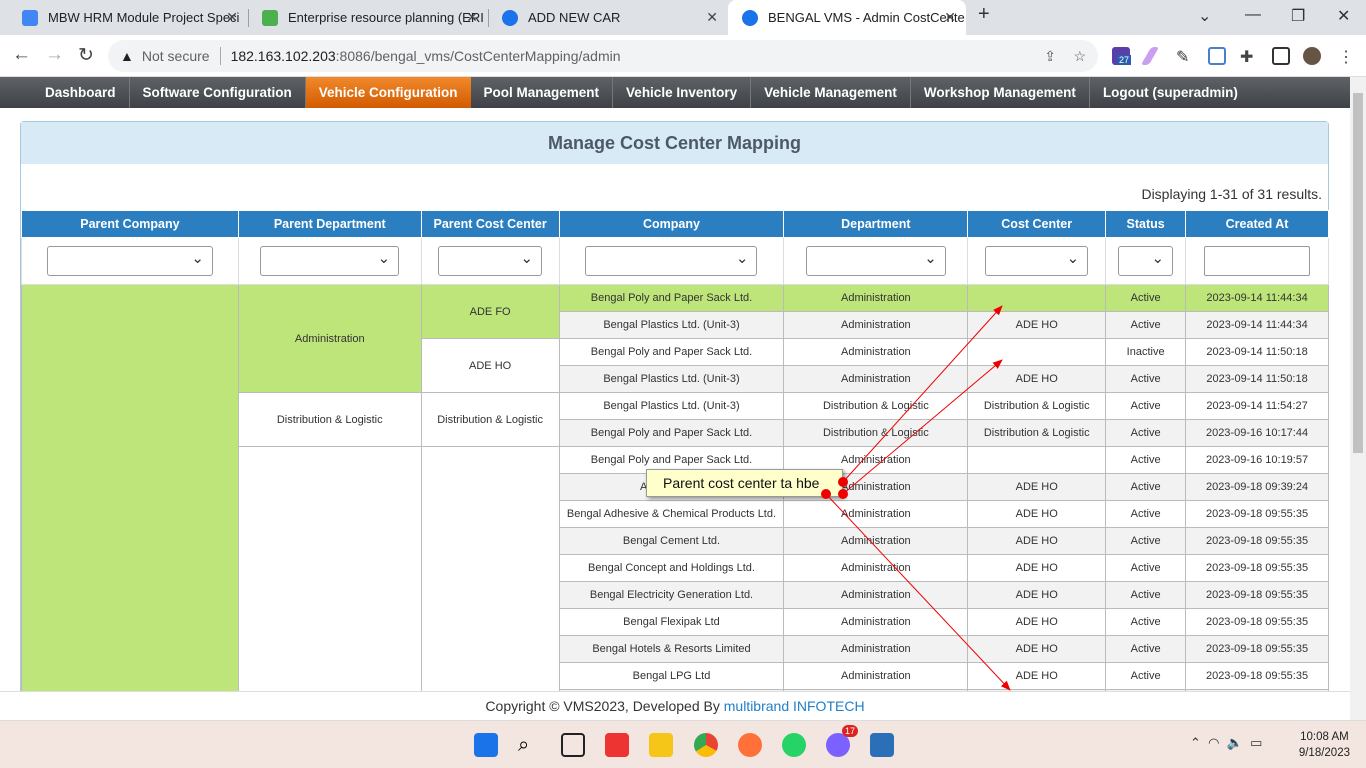  Describe the element at coordinates (130, 224) in the screenshot. I see `column-header: Parent Company` at that location.